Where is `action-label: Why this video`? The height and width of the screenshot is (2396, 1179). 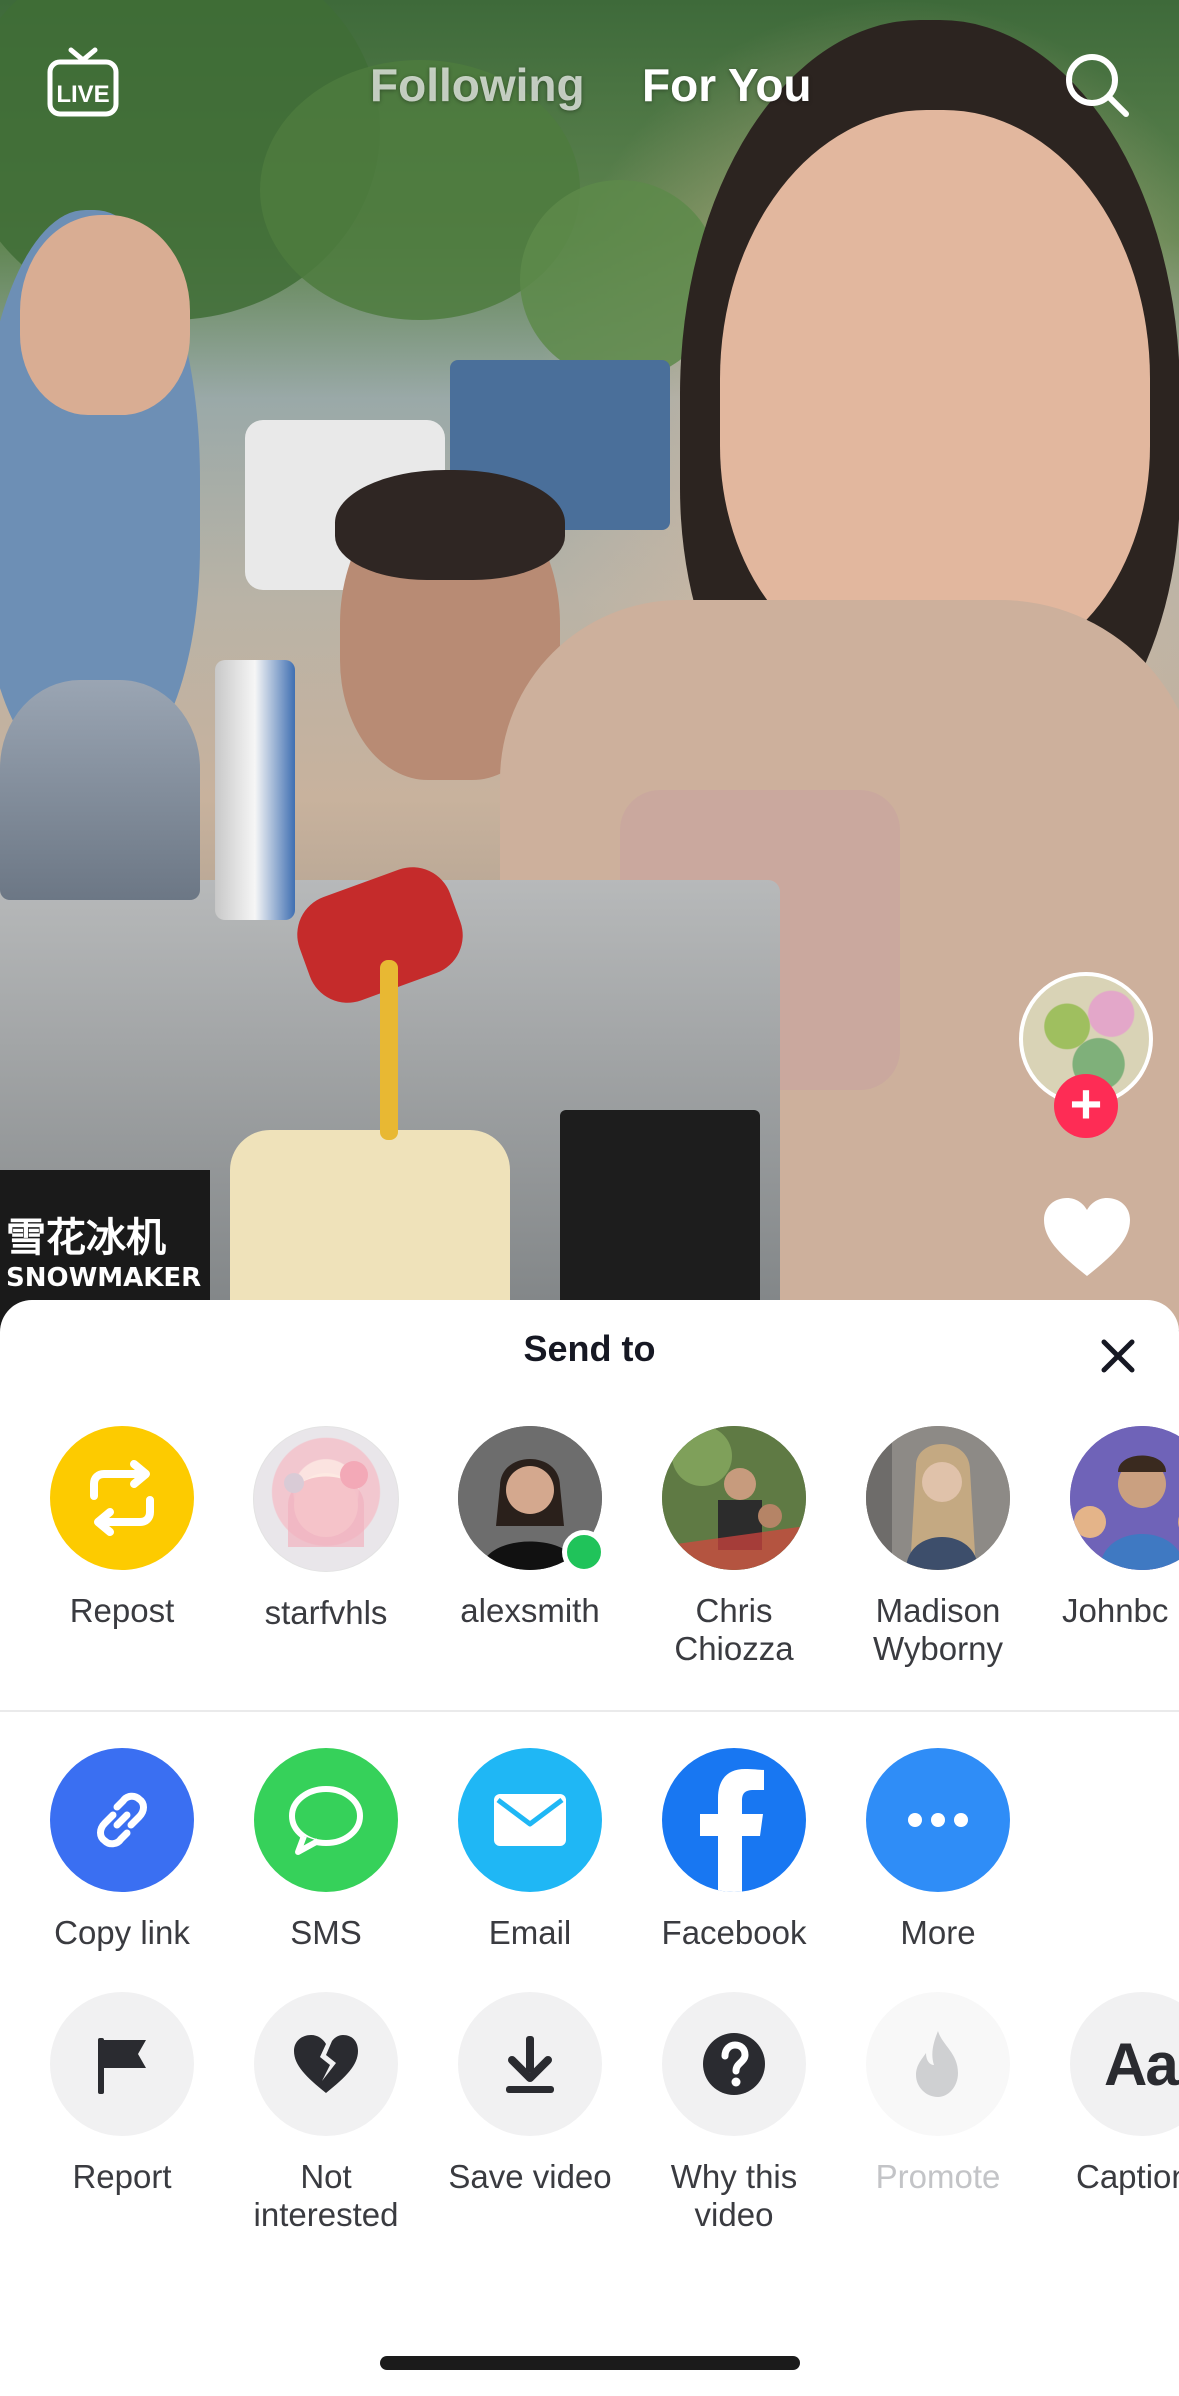
action-label: Why this video is located at coordinates (734, 2195).